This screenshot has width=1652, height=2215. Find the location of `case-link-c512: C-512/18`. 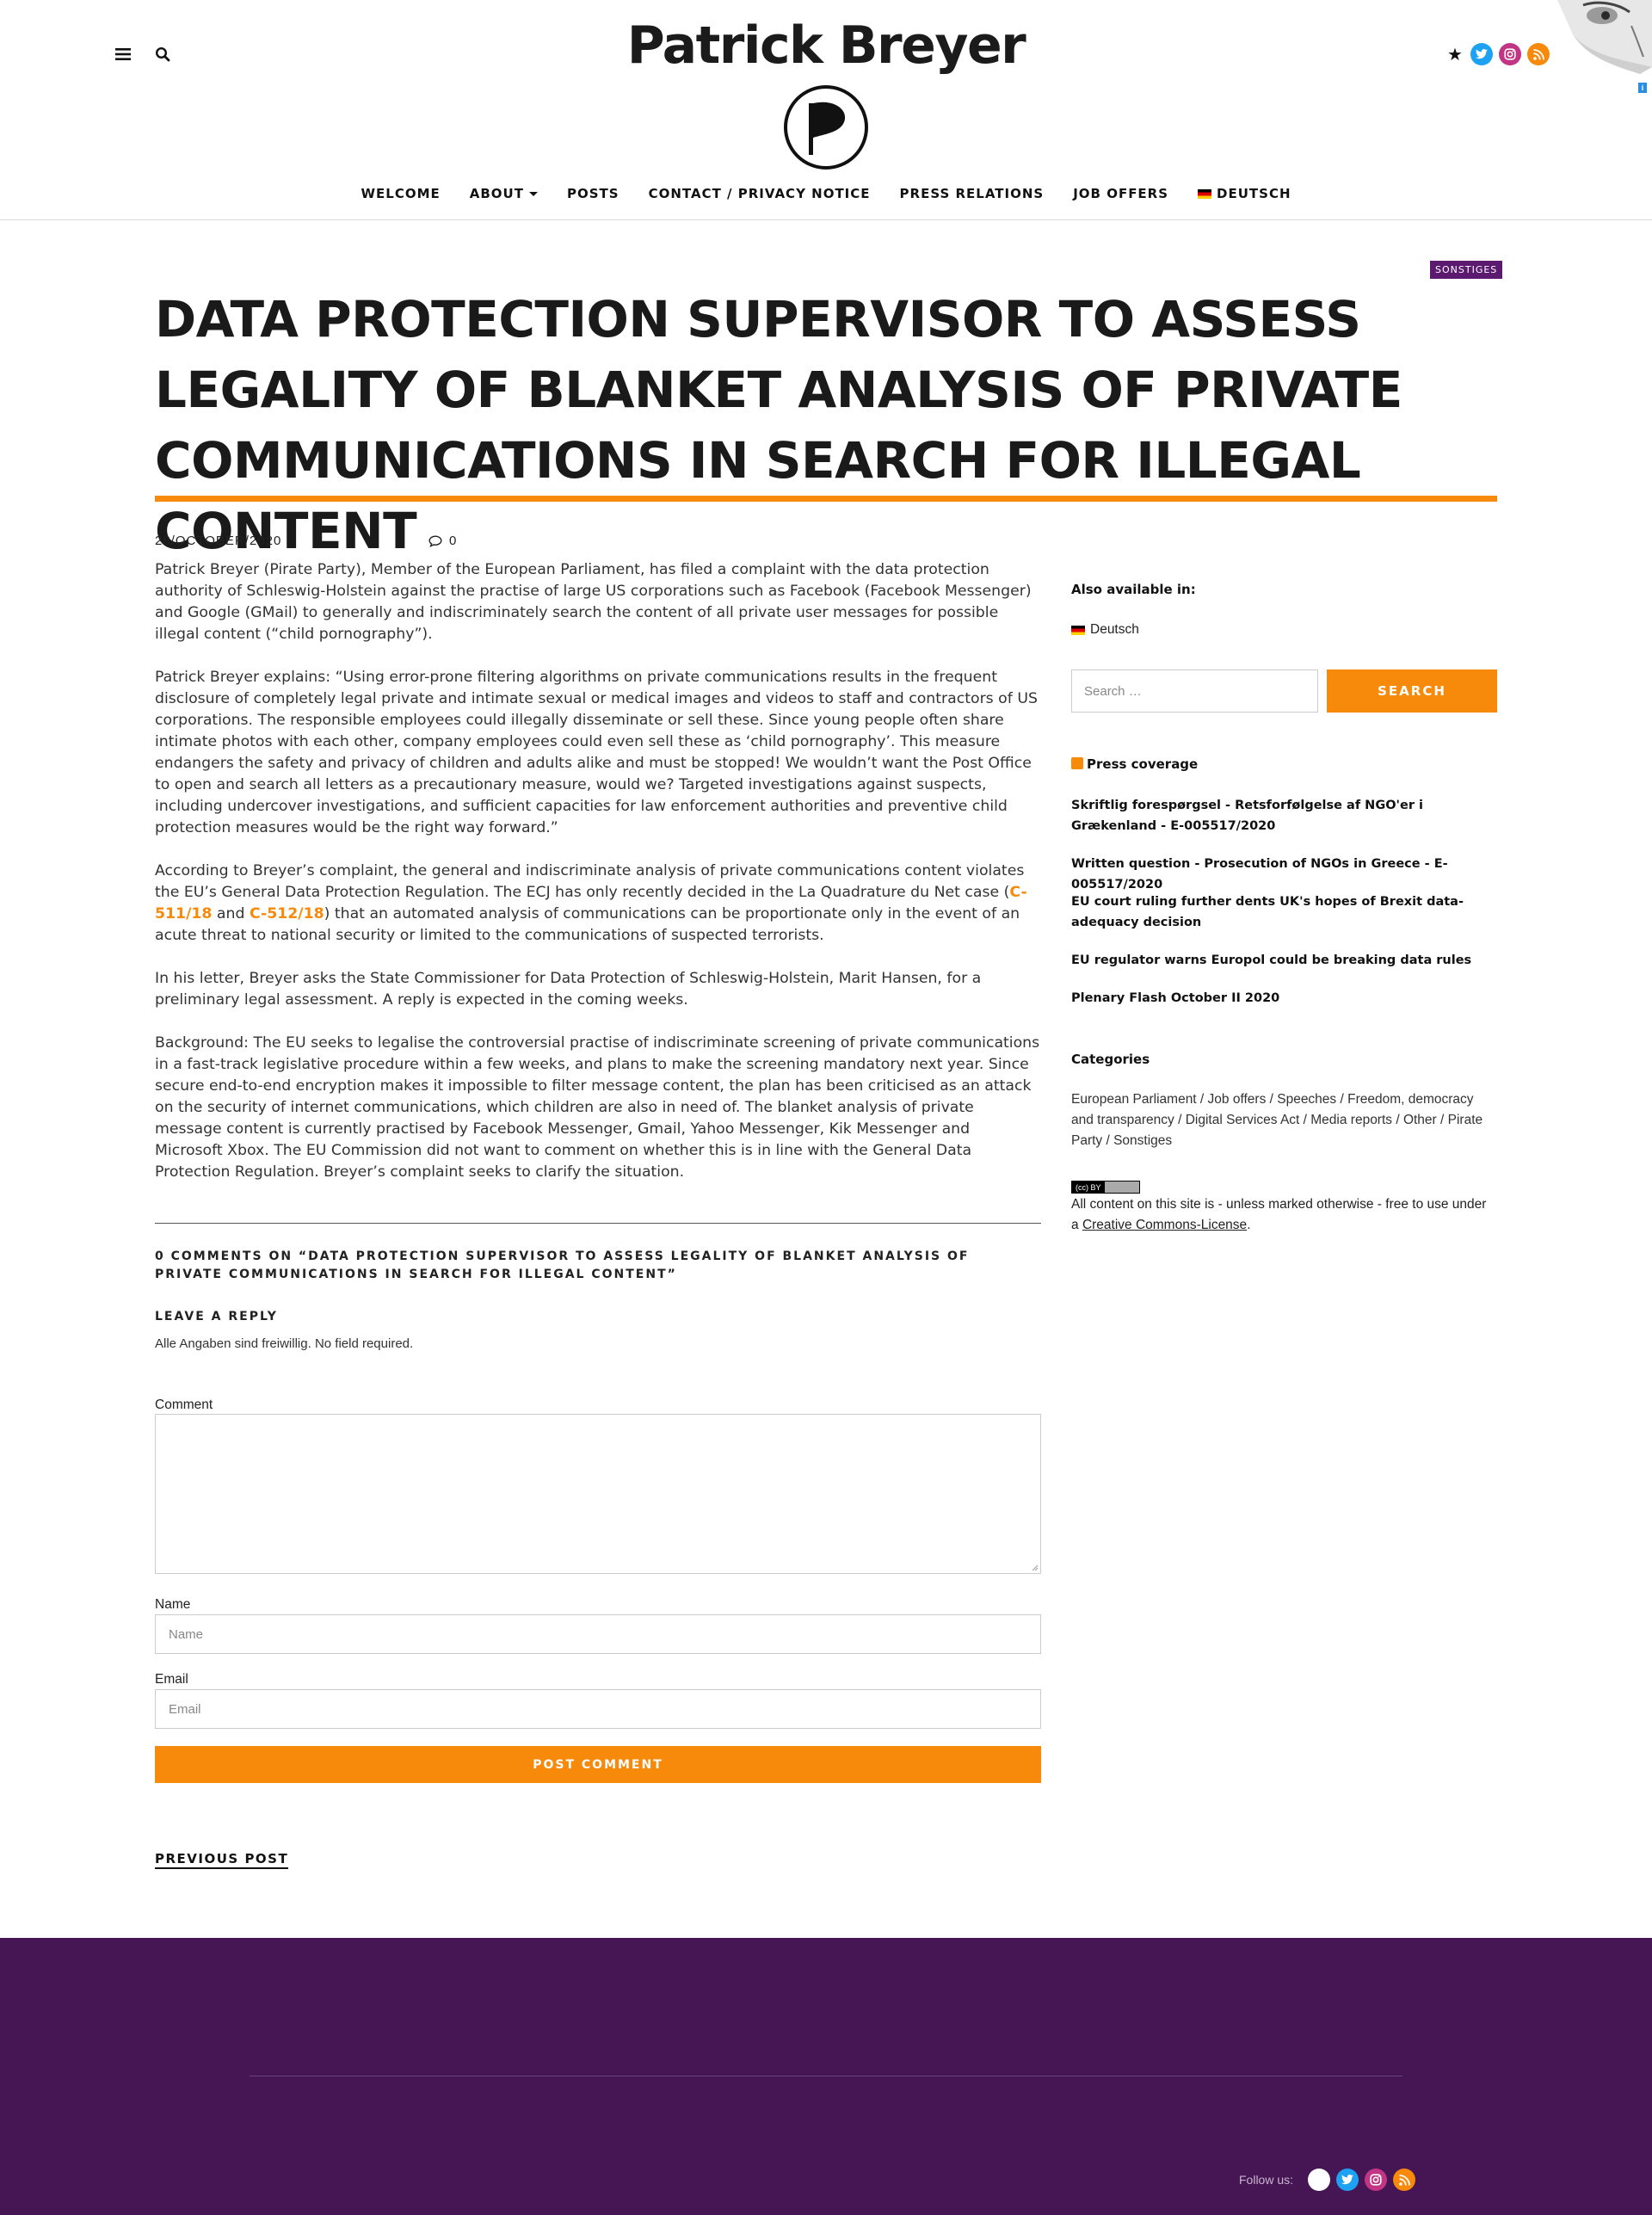

case-link-c512: C-512/18 is located at coordinates (287, 913).